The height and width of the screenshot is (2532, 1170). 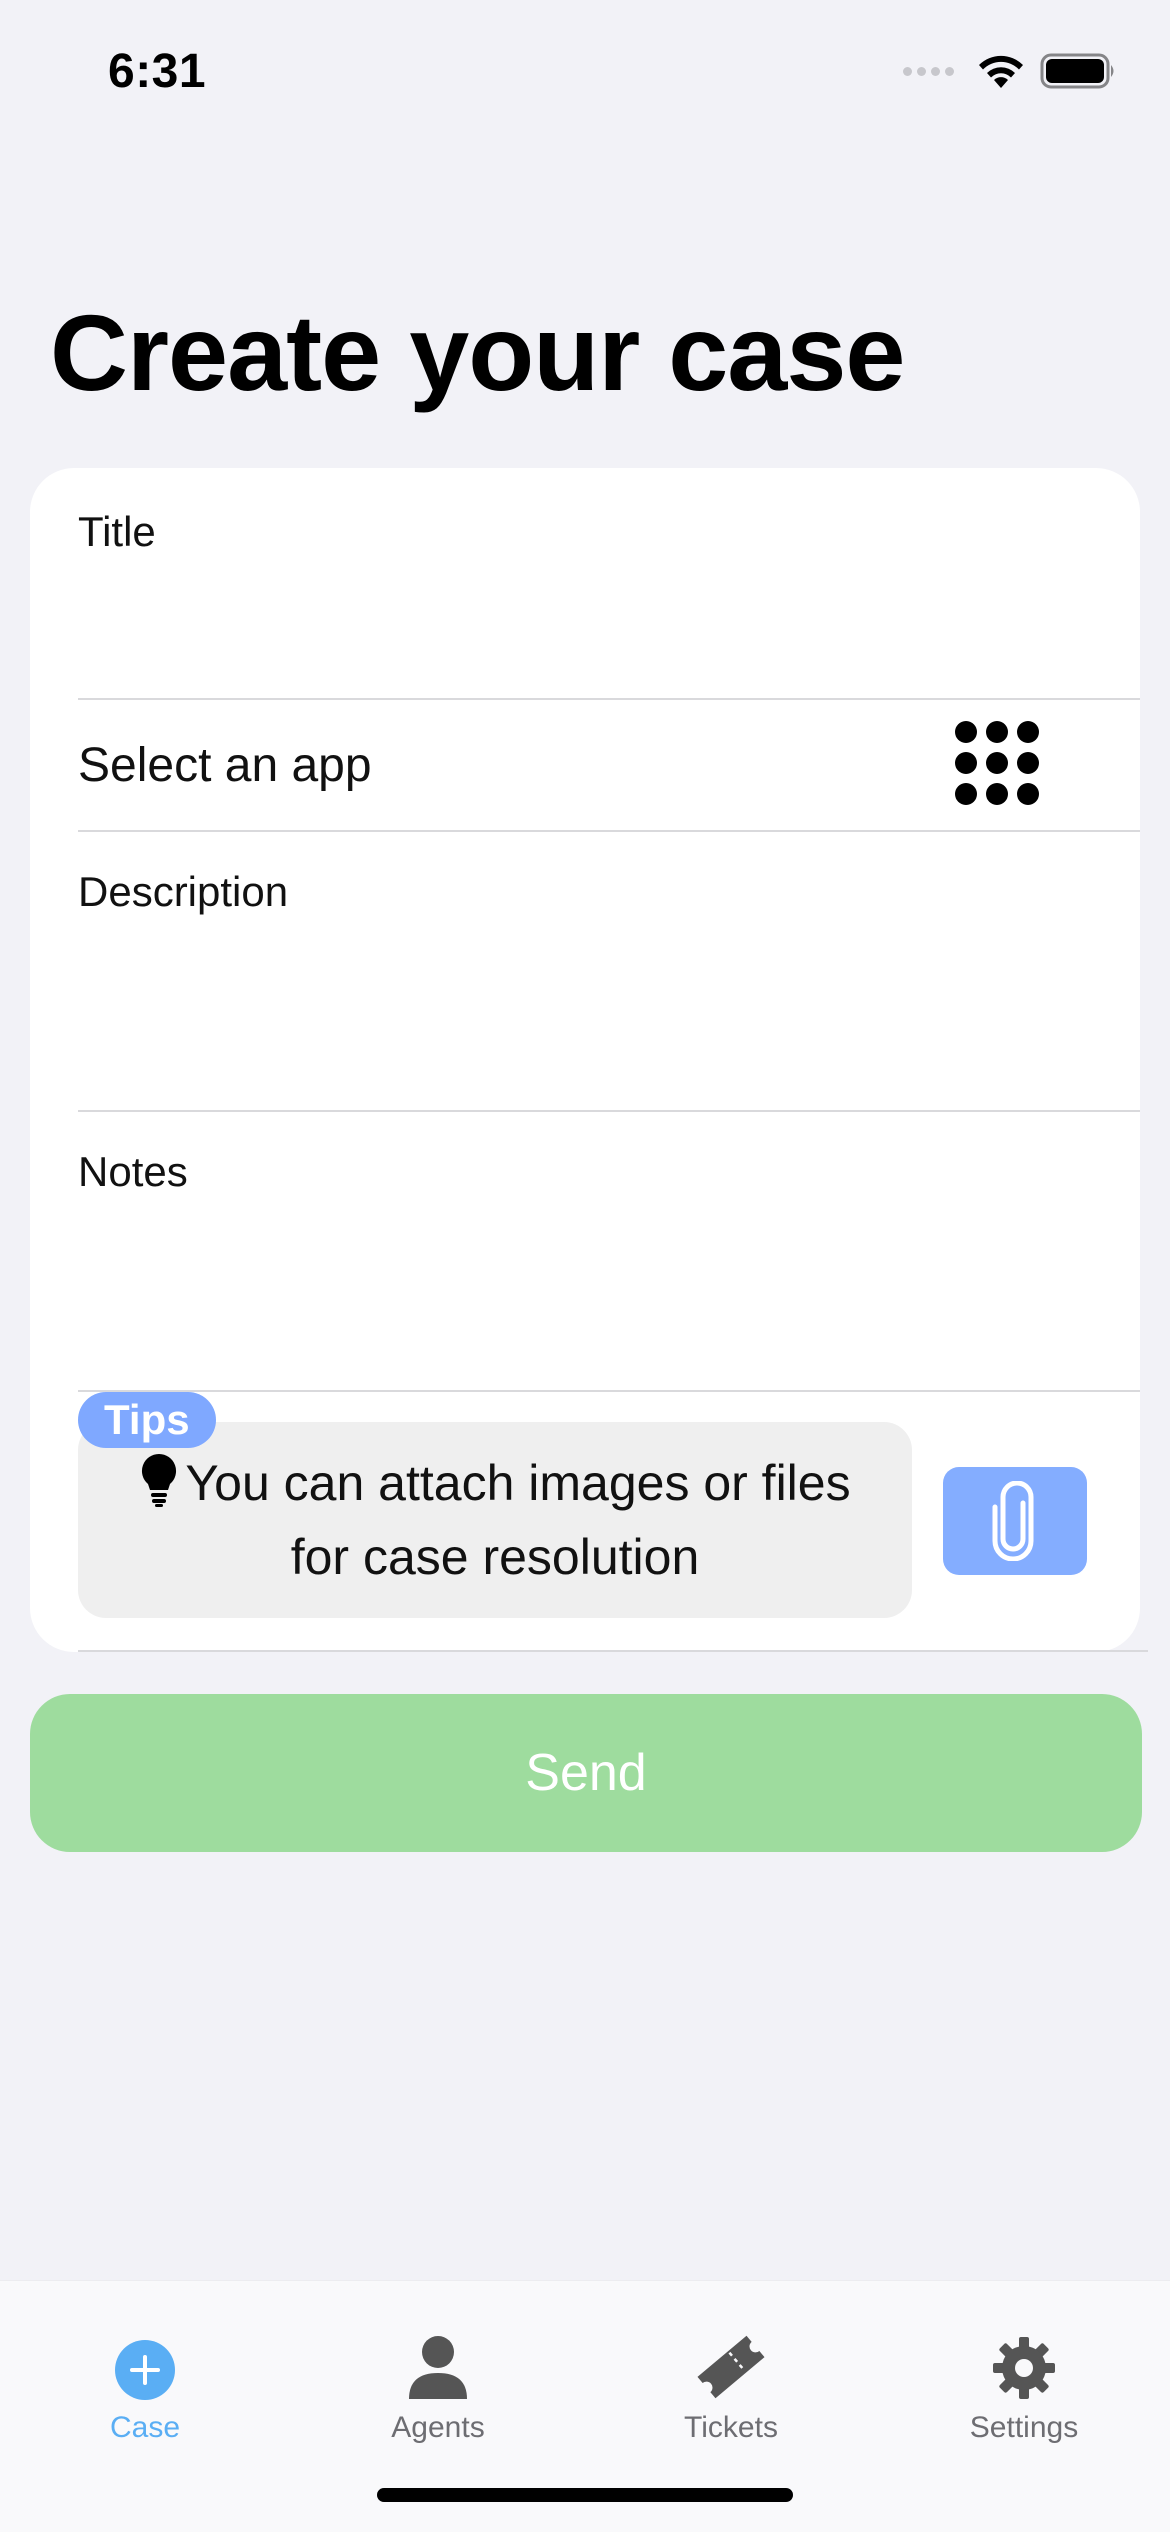 I want to click on app-grid-icon, so click(x=997, y=765).